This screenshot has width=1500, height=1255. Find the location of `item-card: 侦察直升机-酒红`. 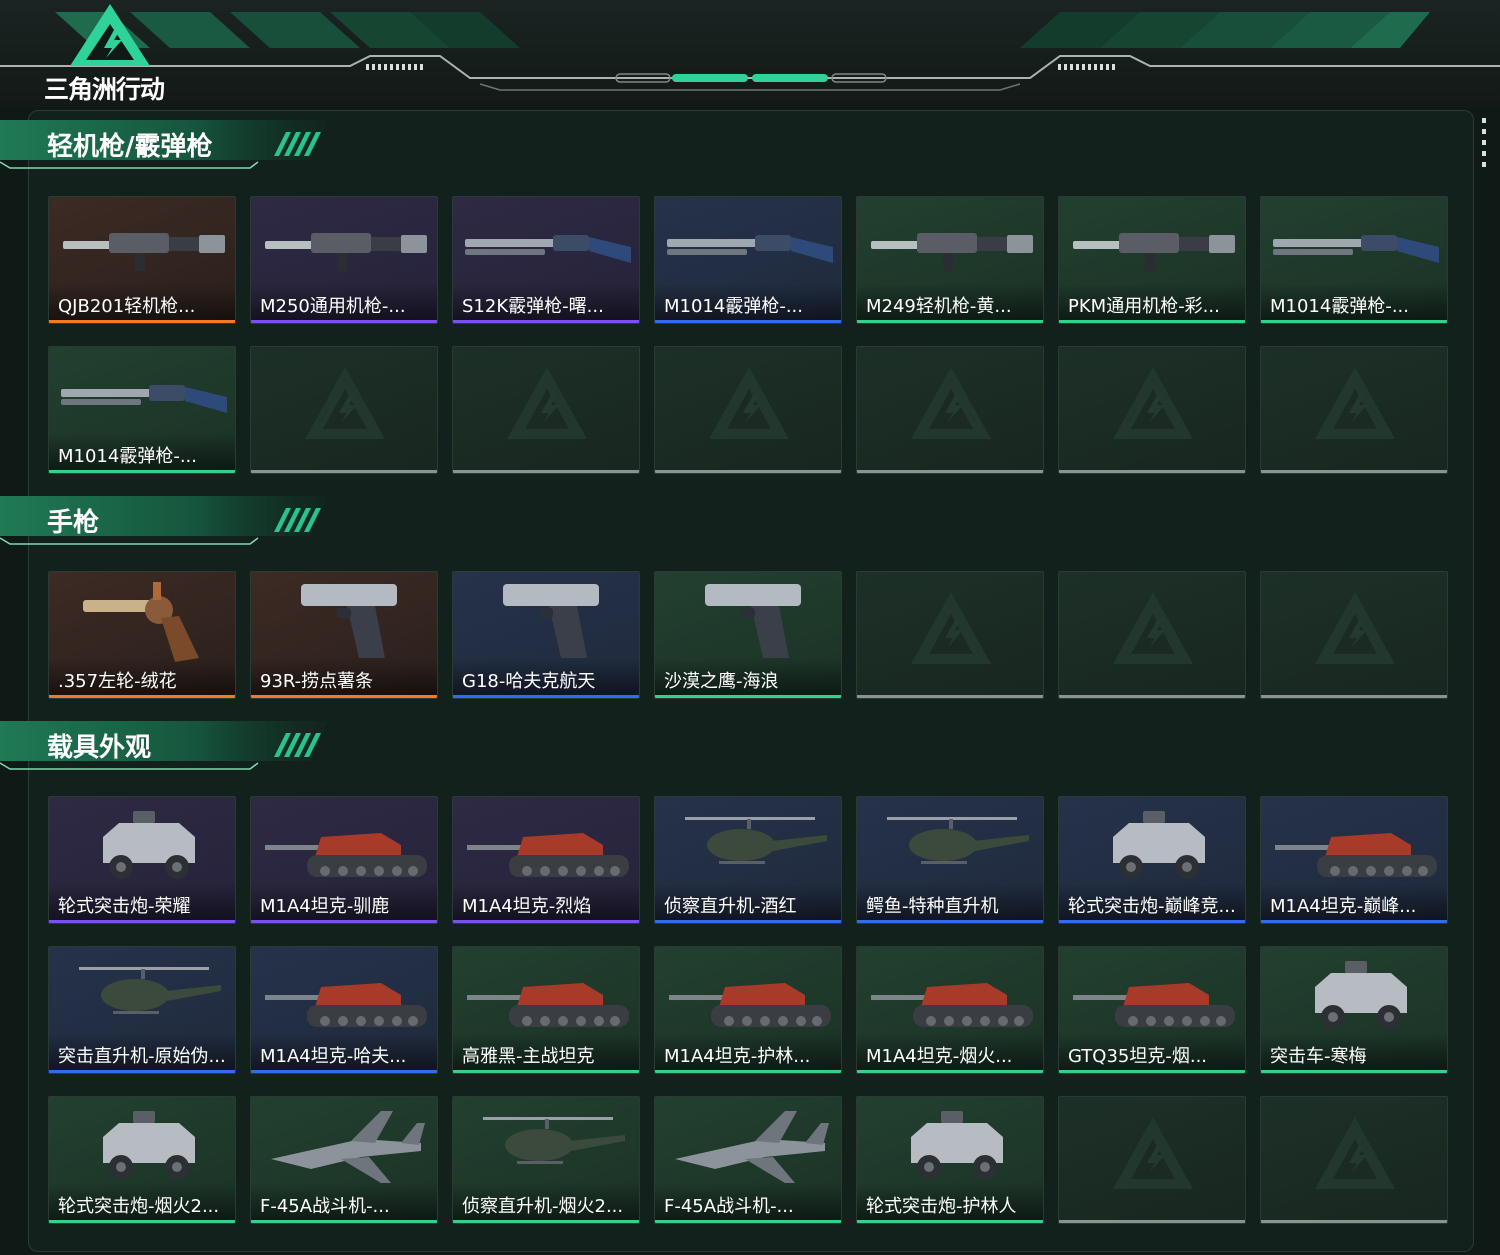

item-card: 侦察直升机-酒红 is located at coordinates (748, 860).